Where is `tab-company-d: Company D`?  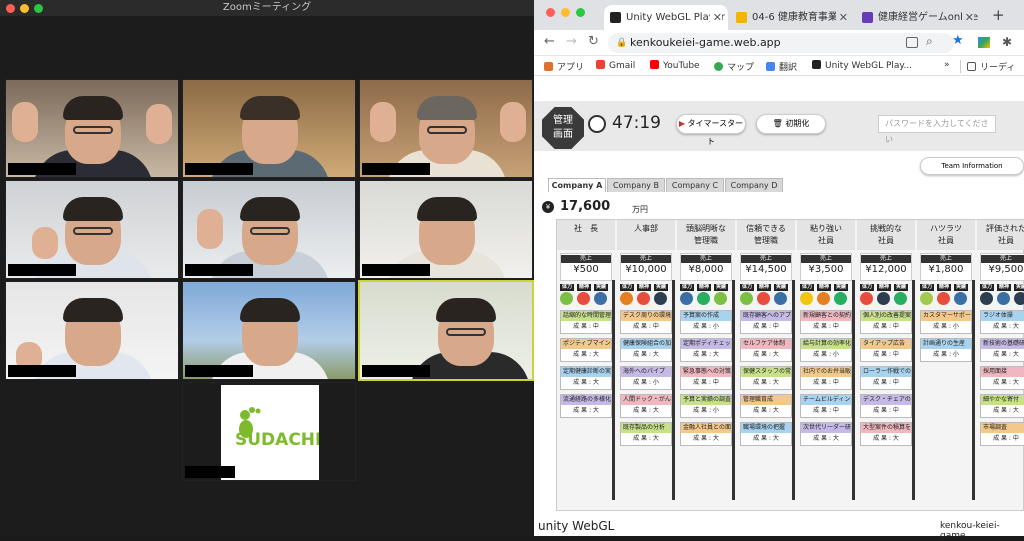
tab-company-d: Company D is located at coordinates (754, 185).